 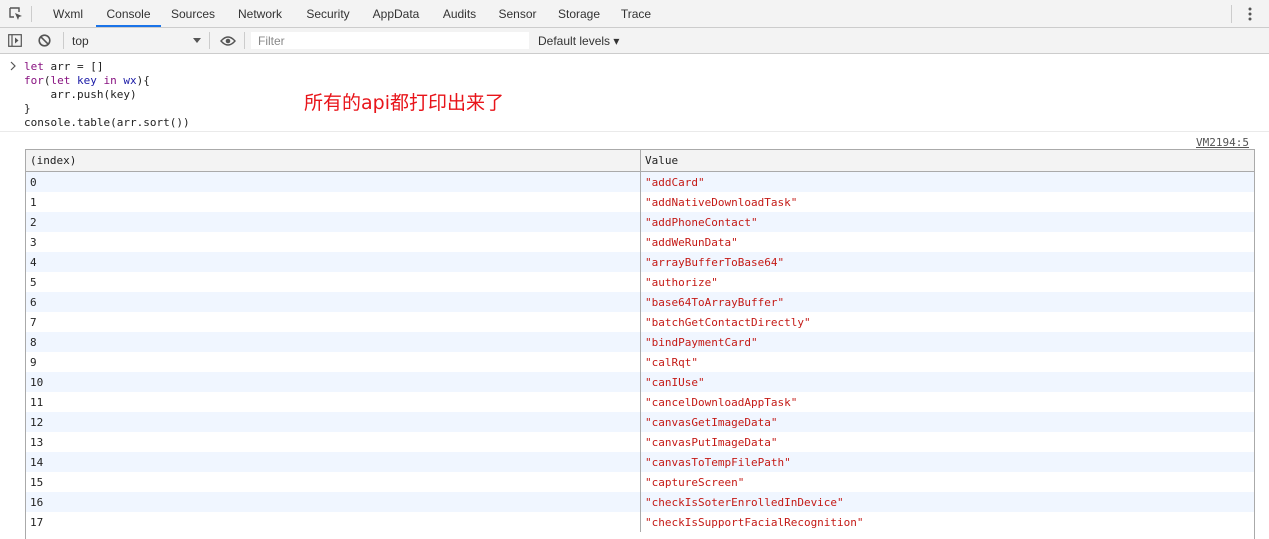 I want to click on value-cell: "captureScreen", so click(x=947, y=482).